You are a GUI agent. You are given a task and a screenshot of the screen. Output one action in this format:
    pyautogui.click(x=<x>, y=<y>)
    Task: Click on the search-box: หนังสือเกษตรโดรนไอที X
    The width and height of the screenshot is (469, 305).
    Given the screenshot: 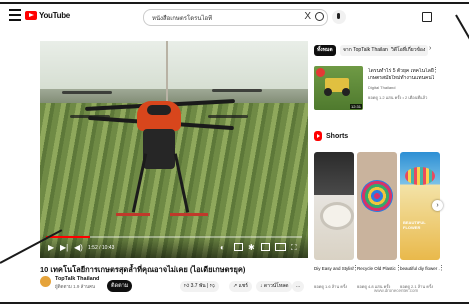 What is the action you would take?
    pyautogui.click(x=235, y=17)
    